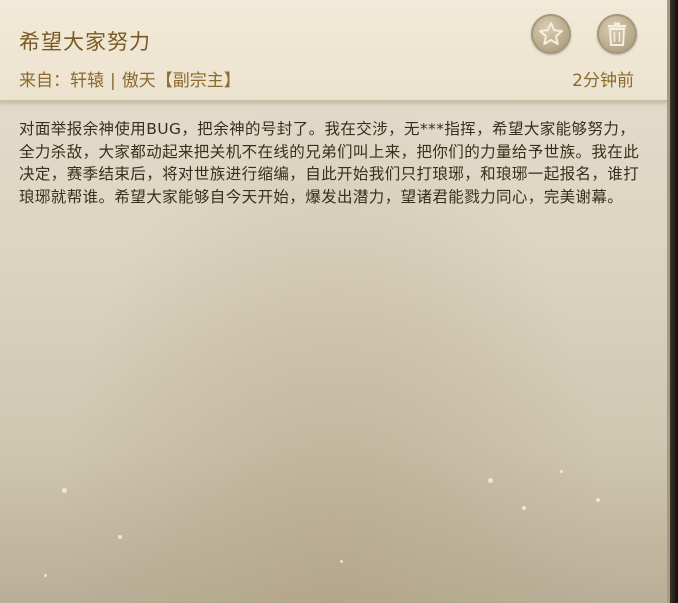 Image resolution: width=678 pixels, height=603 pixels. I want to click on sender-line: 来自：轩辕 | 傲天【副宗主】, so click(130, 78).